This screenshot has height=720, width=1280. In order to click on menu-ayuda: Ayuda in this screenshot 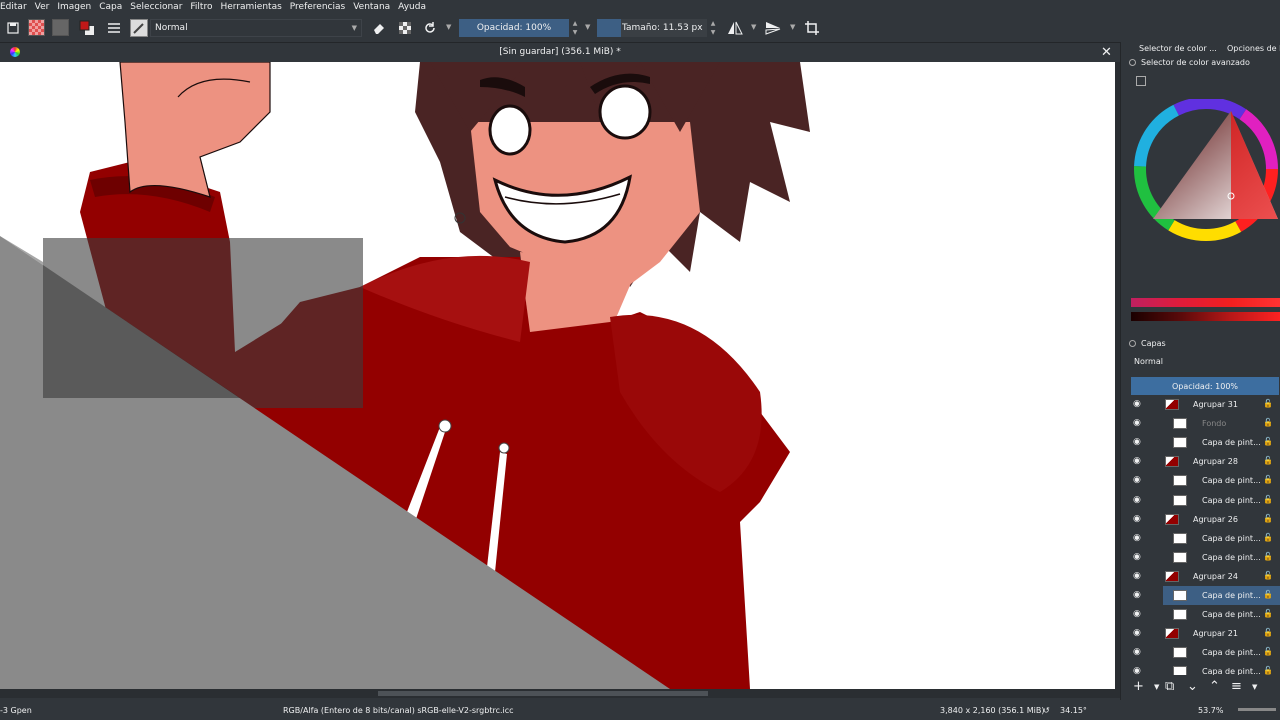, I will do `click(412, 7)`.